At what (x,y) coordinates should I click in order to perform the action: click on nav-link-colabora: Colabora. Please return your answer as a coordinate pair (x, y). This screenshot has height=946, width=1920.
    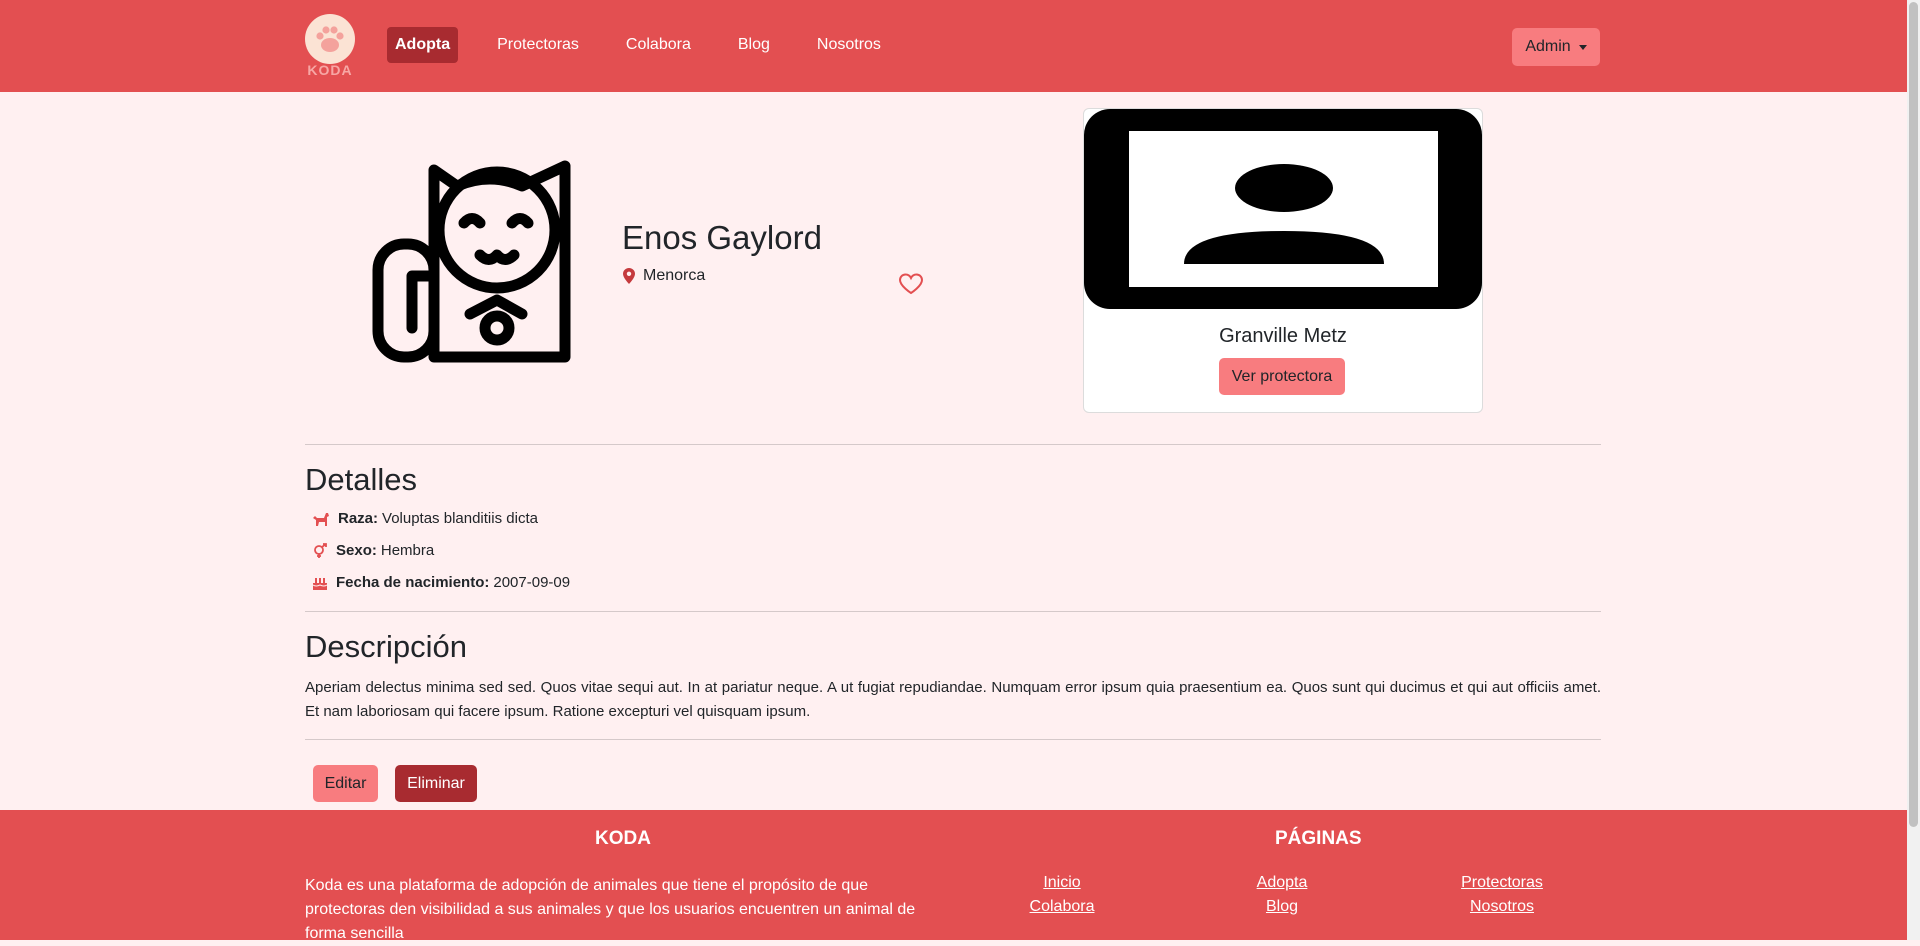
    Looking at the image, I should click on (658, 45).